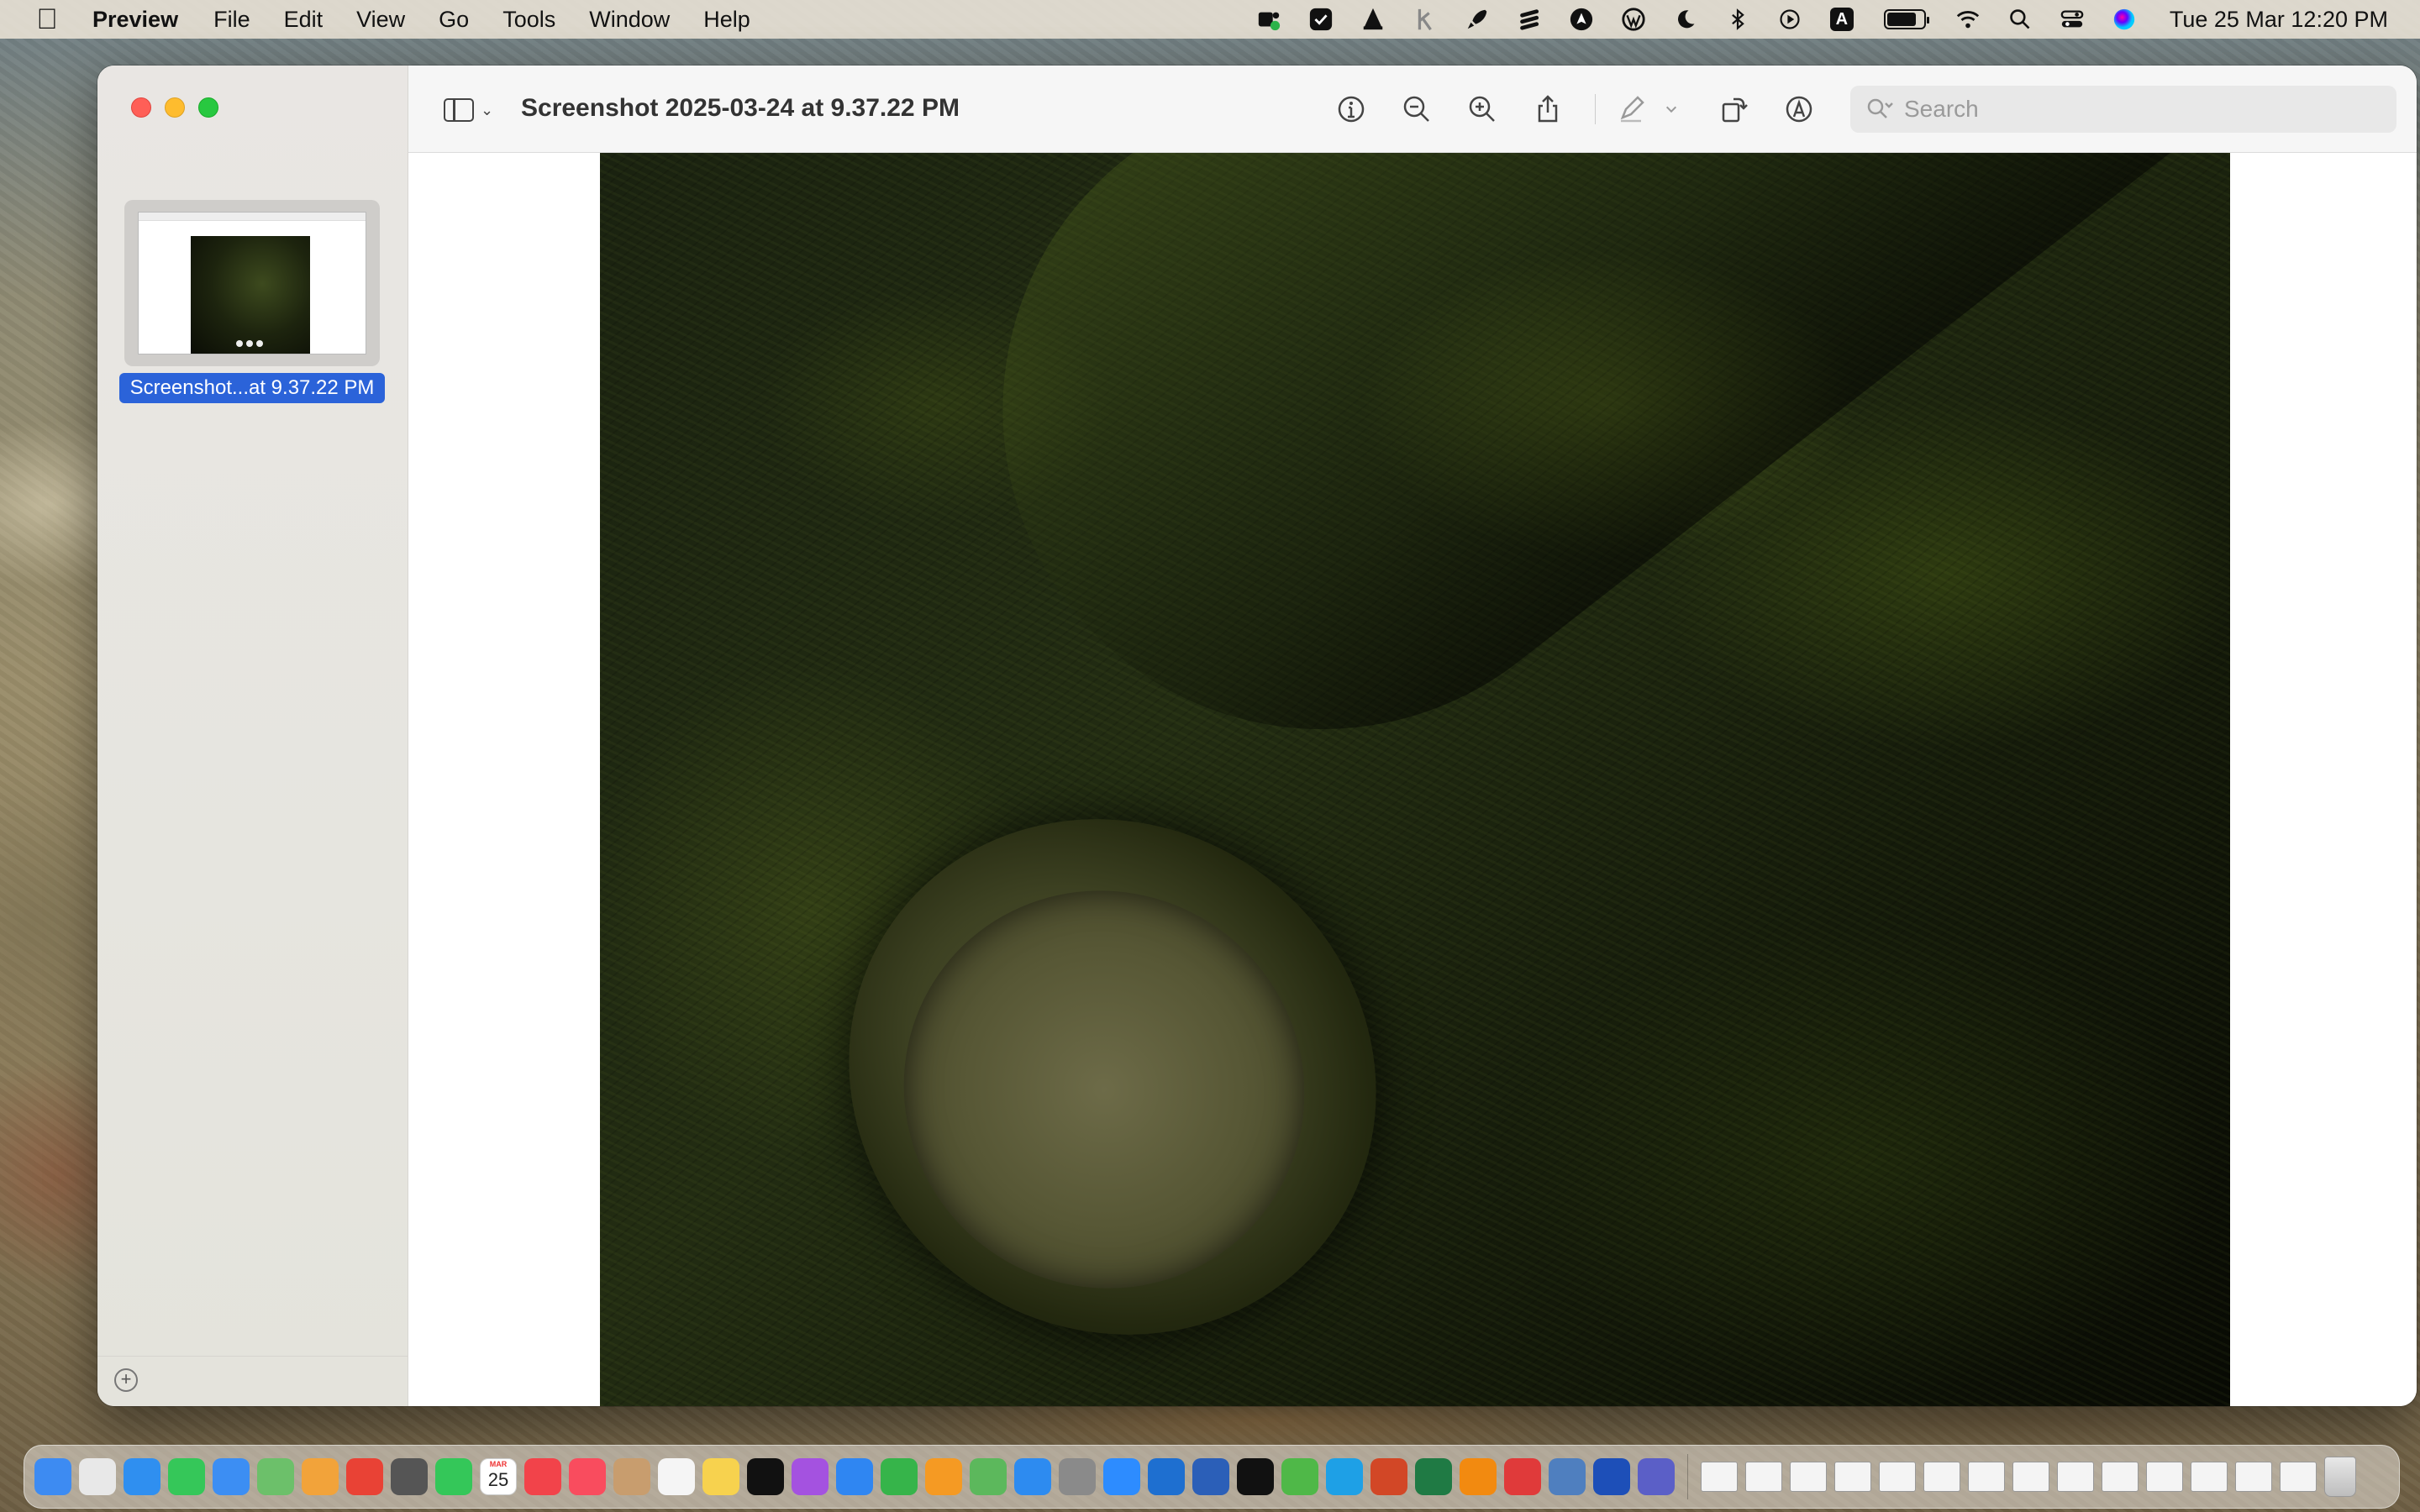  Describe the element at coordinates (135, 20) in the screenshot. I see `menu-app-preview: Preview` at that location.